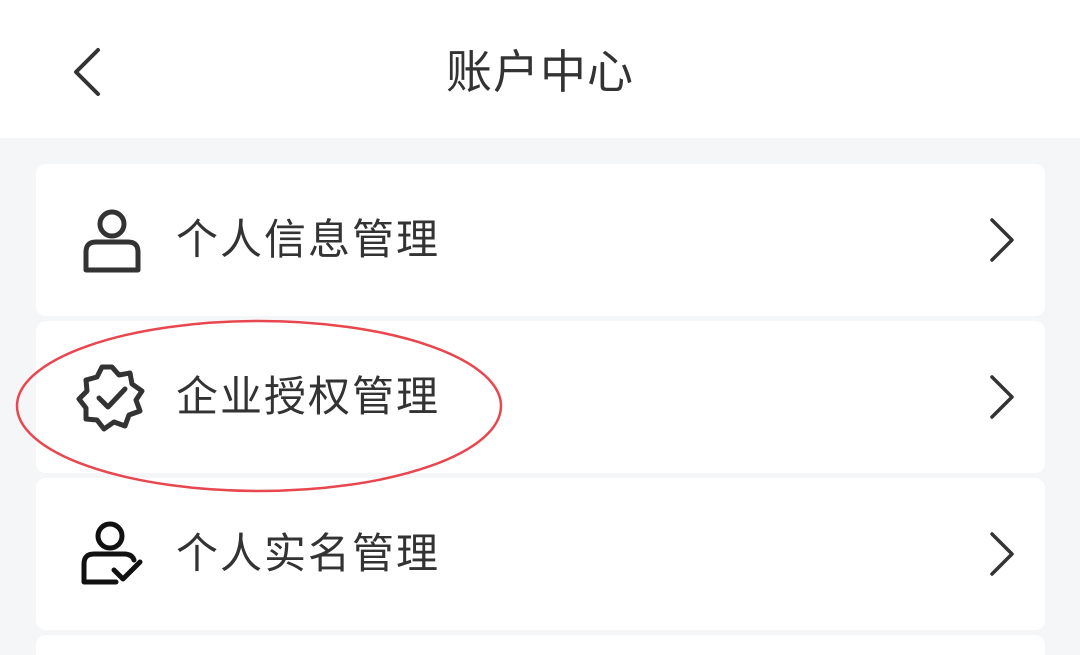 This screenshot has width=1080, height=655. What do you see at coordinates (110, 398) in the screenshot?
I see `badge-check-icon` at bounding box center [110, 398].